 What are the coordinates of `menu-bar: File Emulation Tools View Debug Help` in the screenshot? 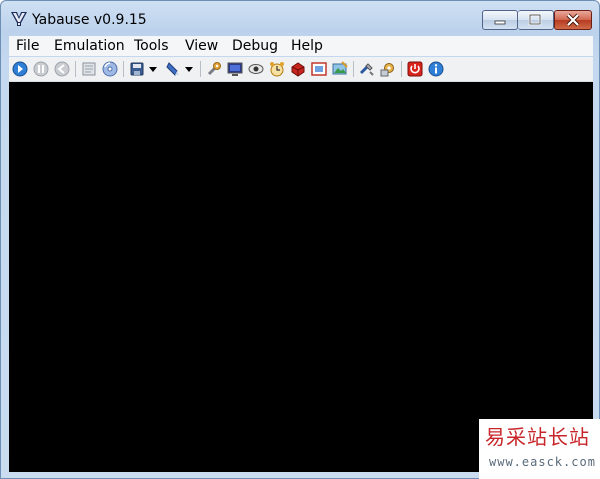 It's located at (301, 46).